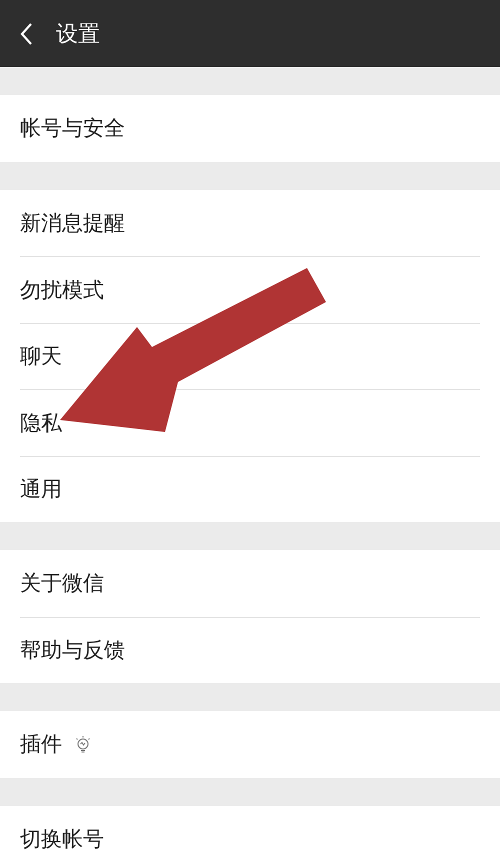  What do you see at coordinates (250, 489) in the screenshot?
I see `settings-item: 通用` at bounding box center [250, 489].